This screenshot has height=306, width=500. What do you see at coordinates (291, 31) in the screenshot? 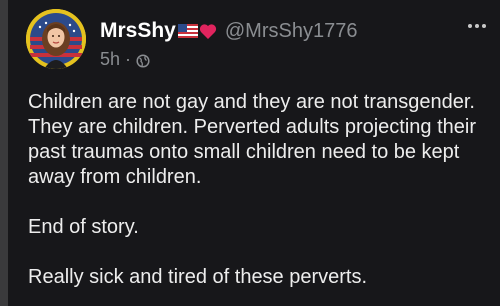
I see `user-handle: @MrsShy1776` at bounding box center [291, 31].